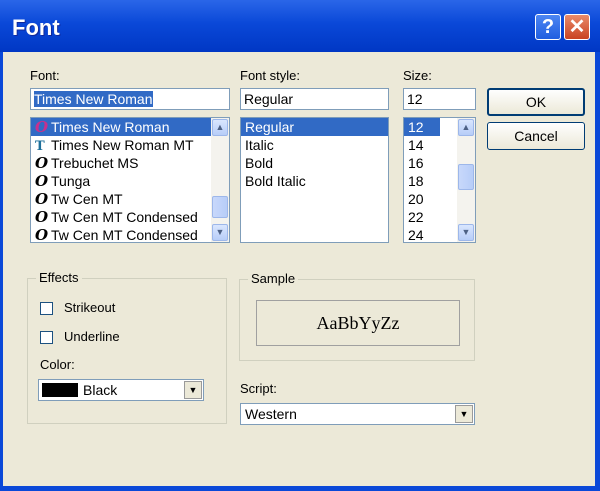  I want to click on effects-group, so click(127, 351).